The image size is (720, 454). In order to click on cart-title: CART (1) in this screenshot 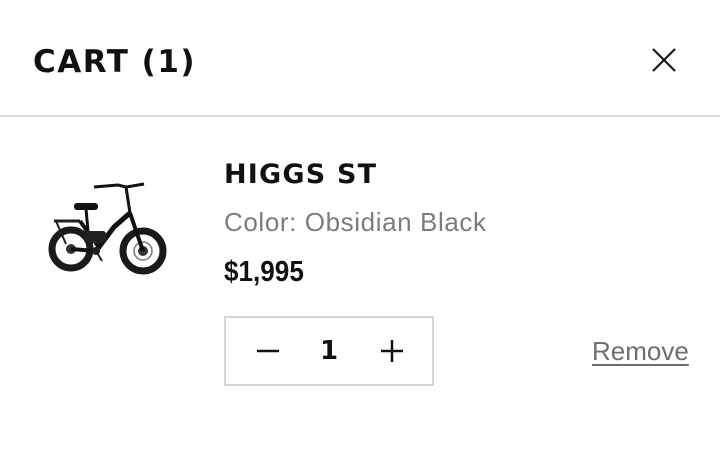, I will do `click(115, 62)`.